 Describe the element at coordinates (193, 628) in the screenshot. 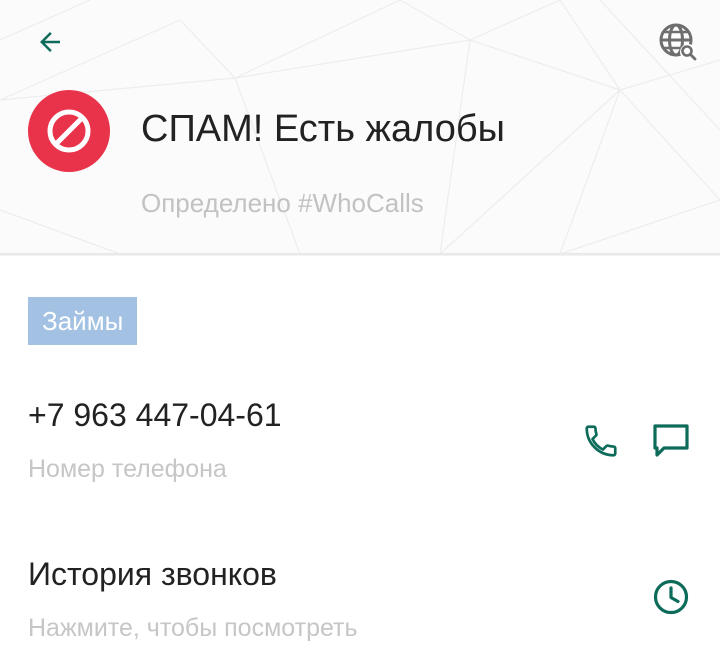

I see `call-history-caption: Нажмите, чтобы посмотреть` at that location.